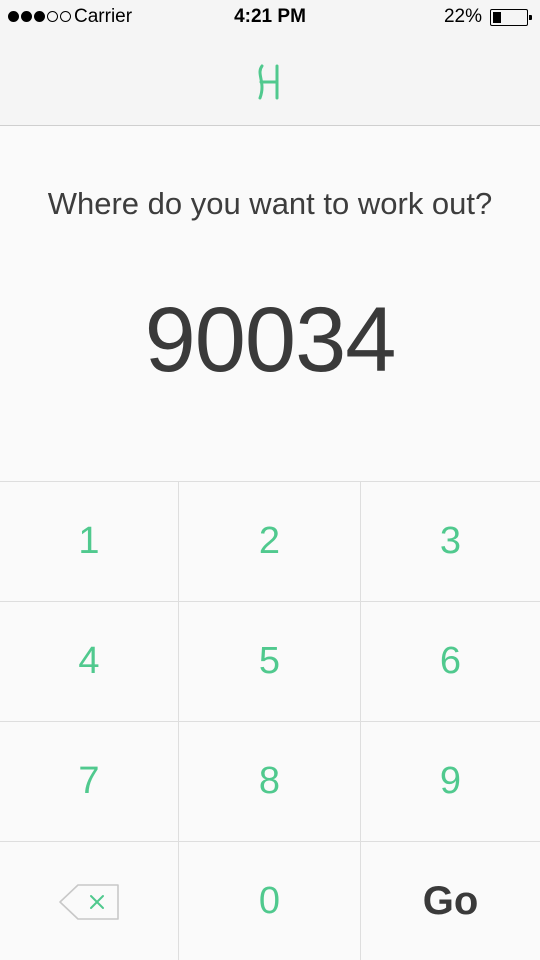 The width and height of the screenshot is (540, 960). What do you see at coordinates (270, 203) in the screenshot?
I see `location-prompt: Where do you want to work out?` at bounding box center [270, 203].